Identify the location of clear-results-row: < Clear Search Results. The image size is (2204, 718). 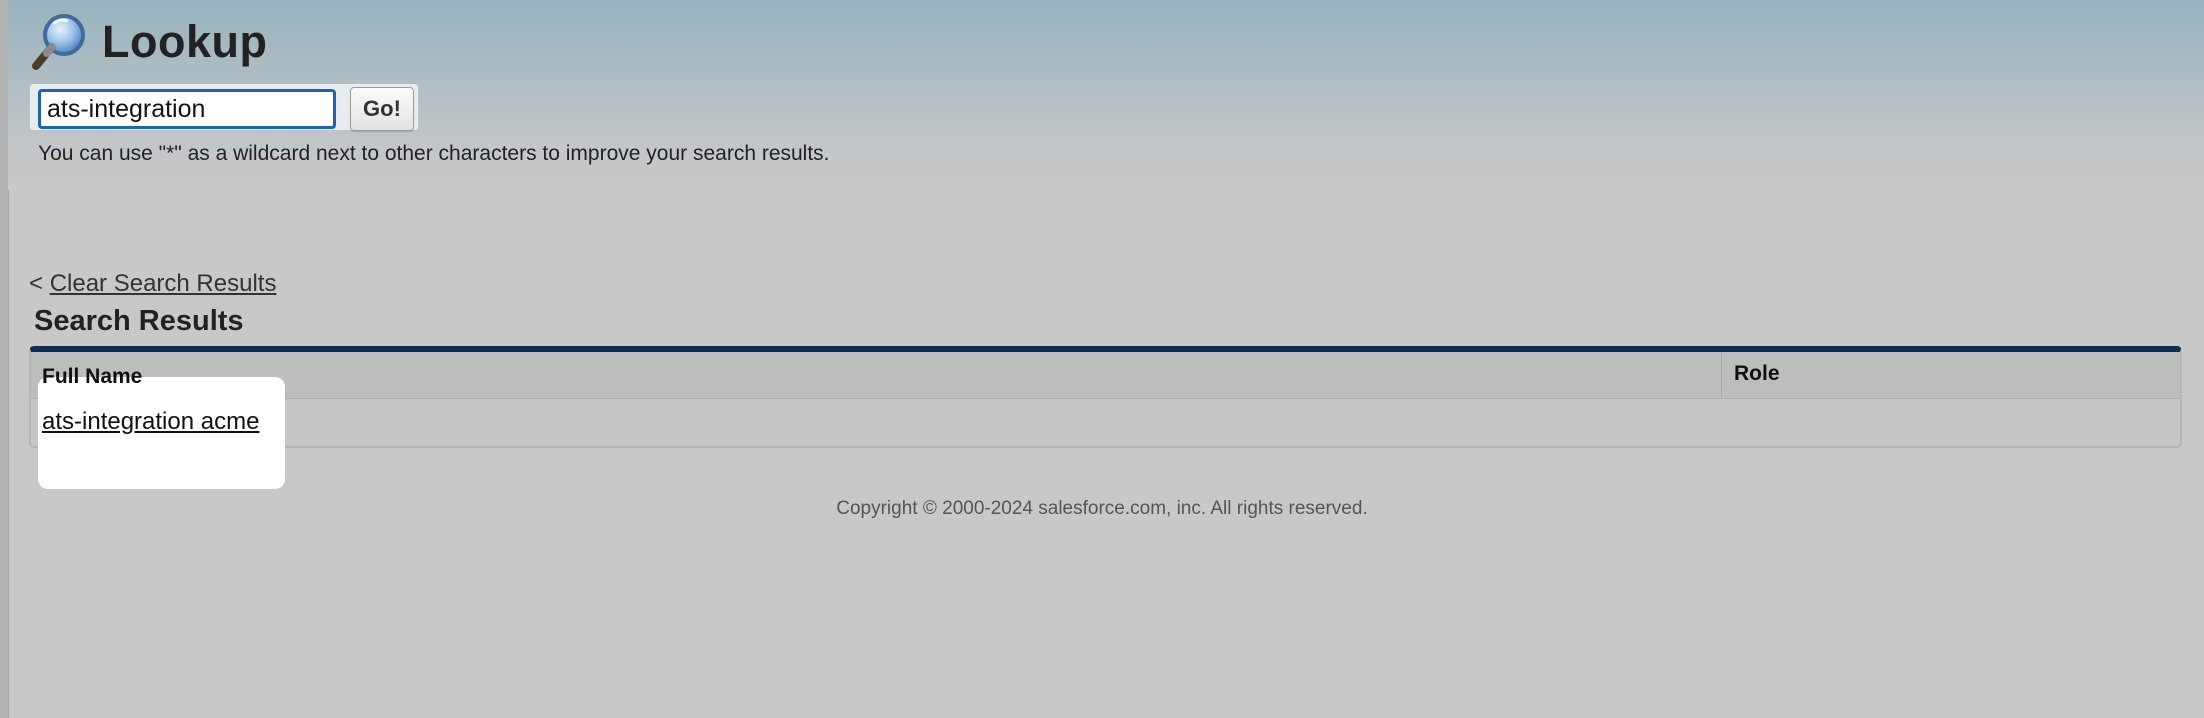
(152, 284).